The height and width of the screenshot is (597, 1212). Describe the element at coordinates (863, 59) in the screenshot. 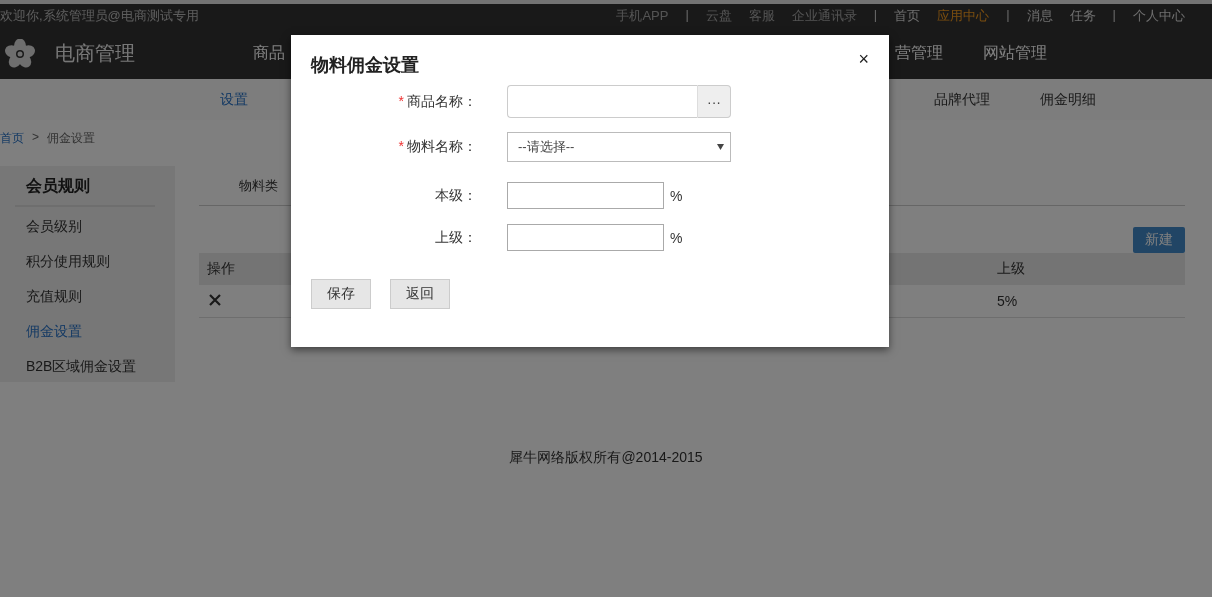

I see `close-button: ×` at that location.